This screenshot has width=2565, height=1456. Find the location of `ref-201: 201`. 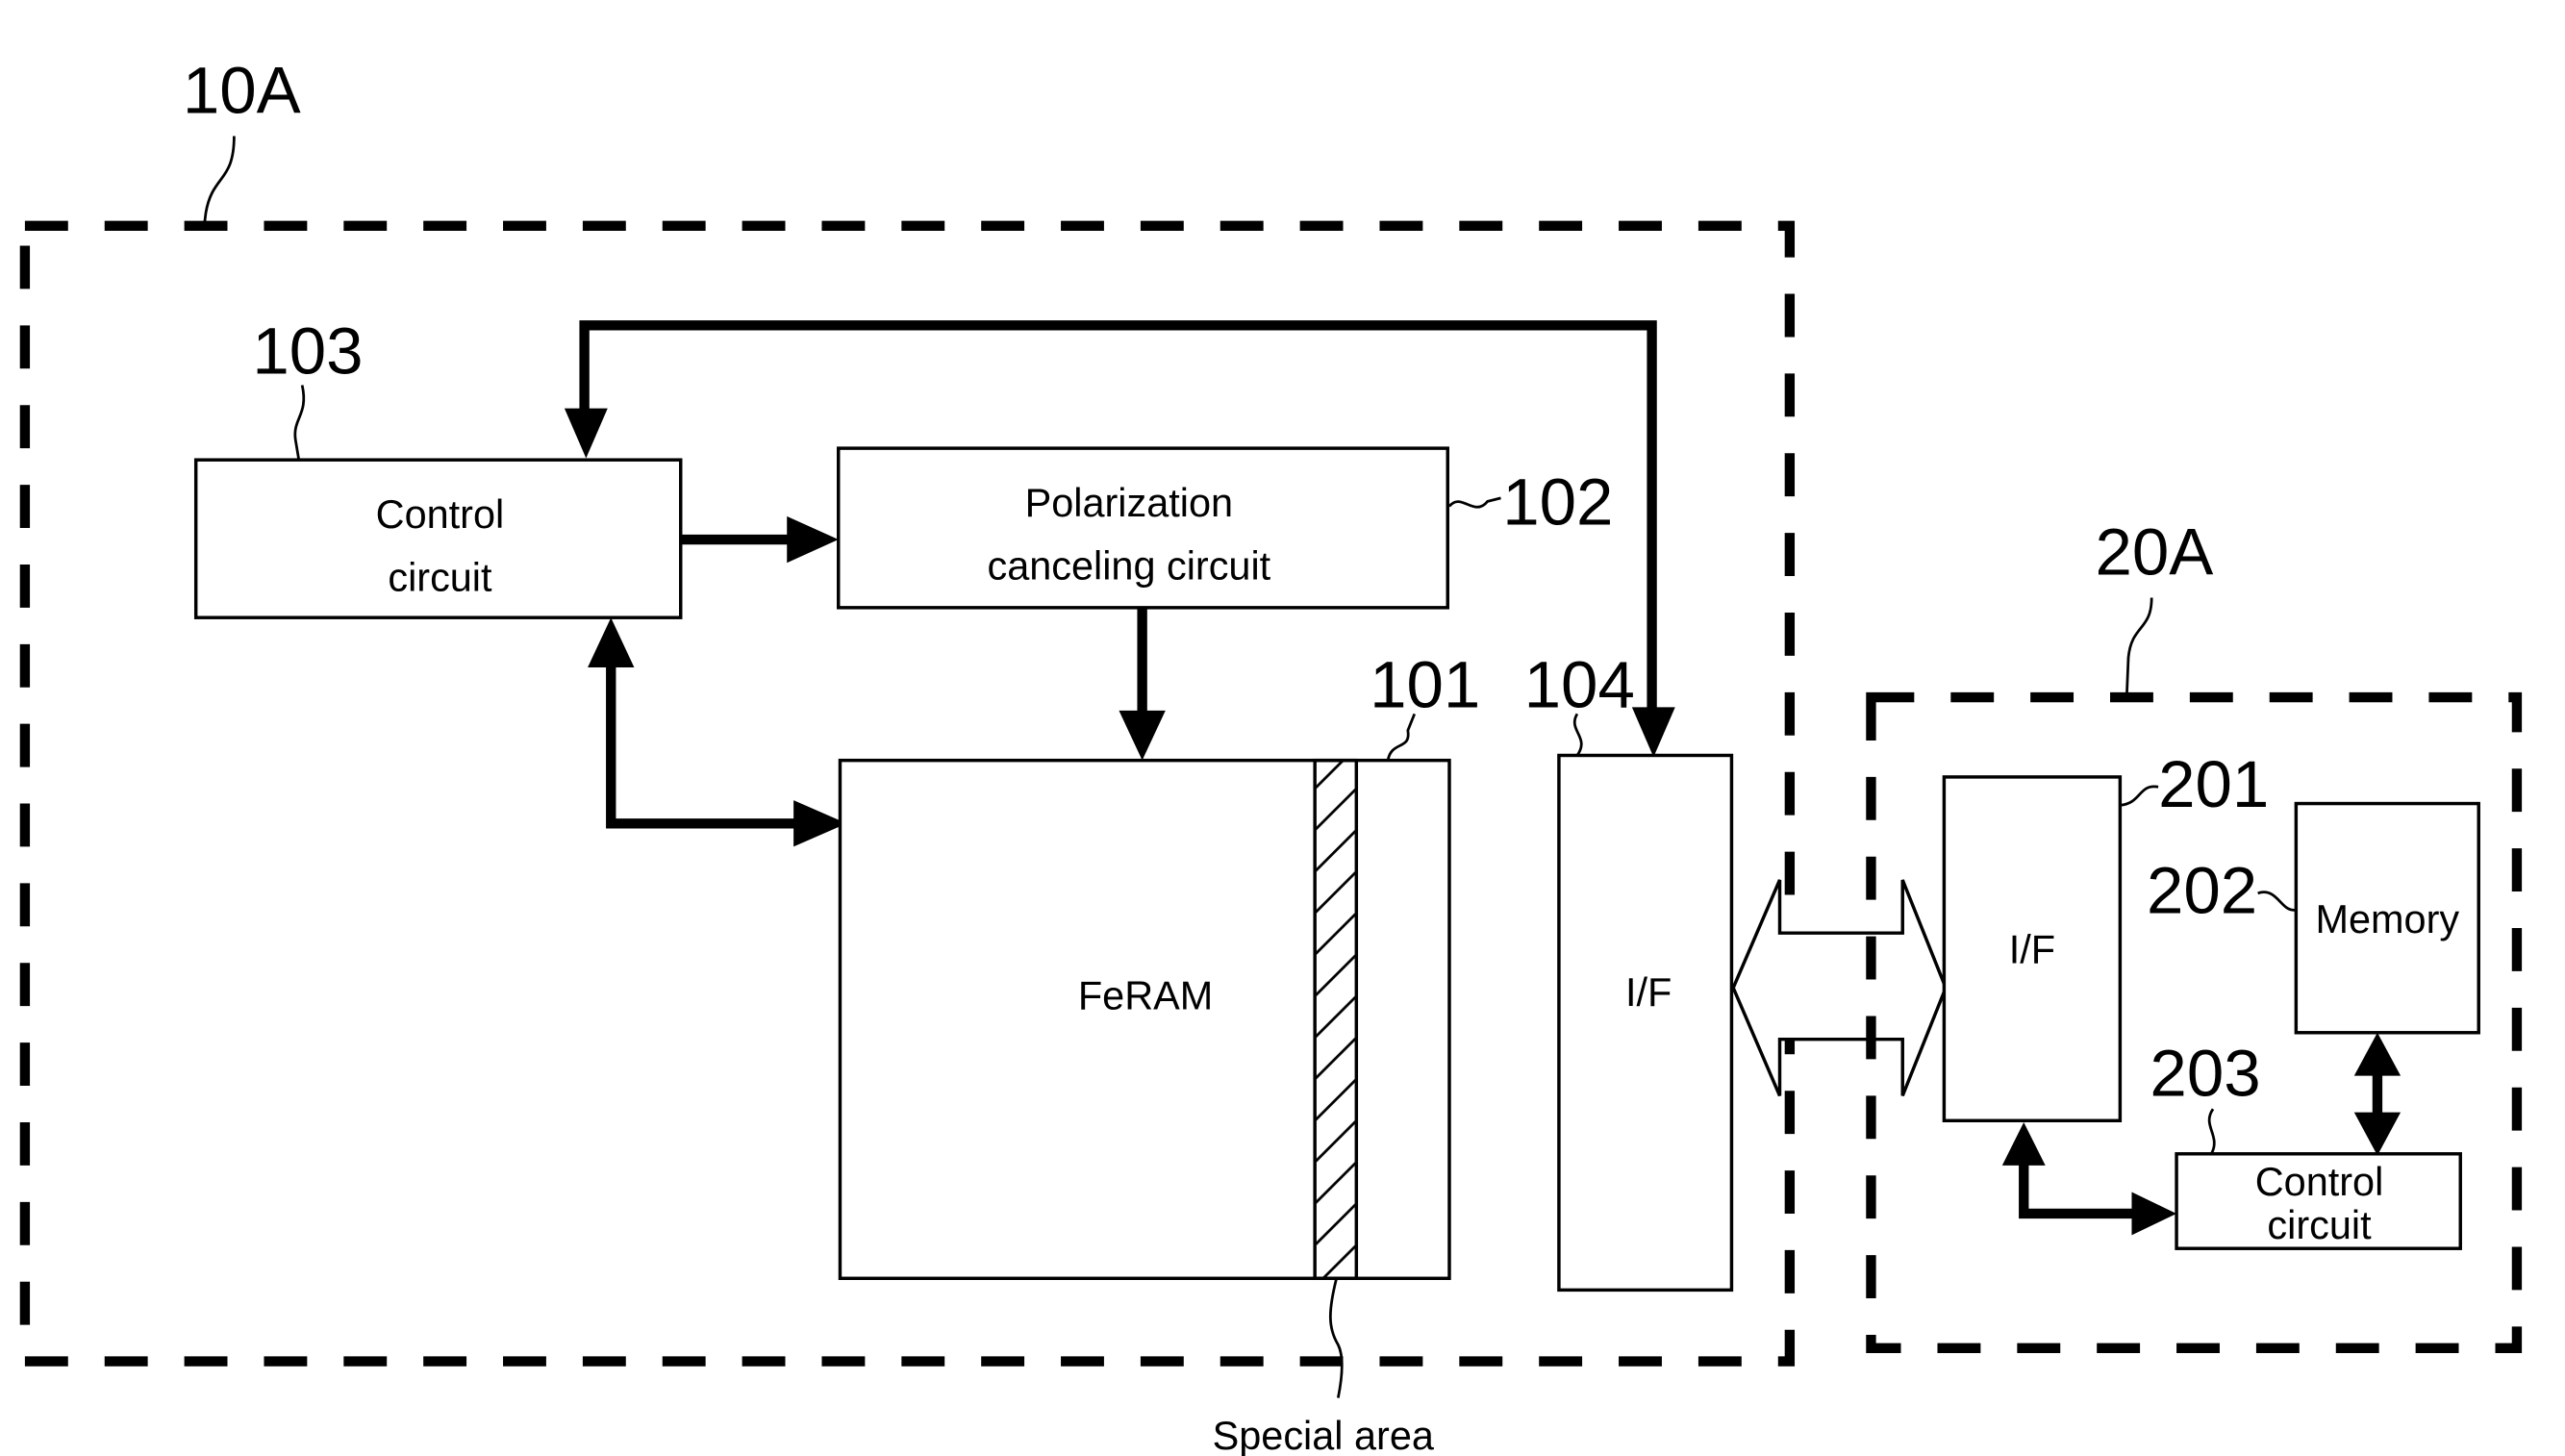

ref-201: 201 is located at coordinates (2213, 784).